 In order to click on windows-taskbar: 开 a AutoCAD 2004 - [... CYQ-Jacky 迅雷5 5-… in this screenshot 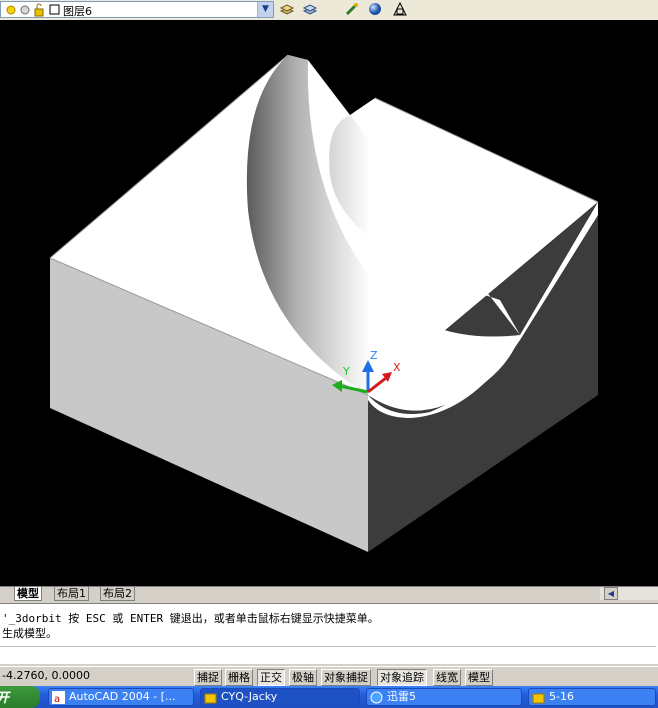, I will do `click(329, 697)`.